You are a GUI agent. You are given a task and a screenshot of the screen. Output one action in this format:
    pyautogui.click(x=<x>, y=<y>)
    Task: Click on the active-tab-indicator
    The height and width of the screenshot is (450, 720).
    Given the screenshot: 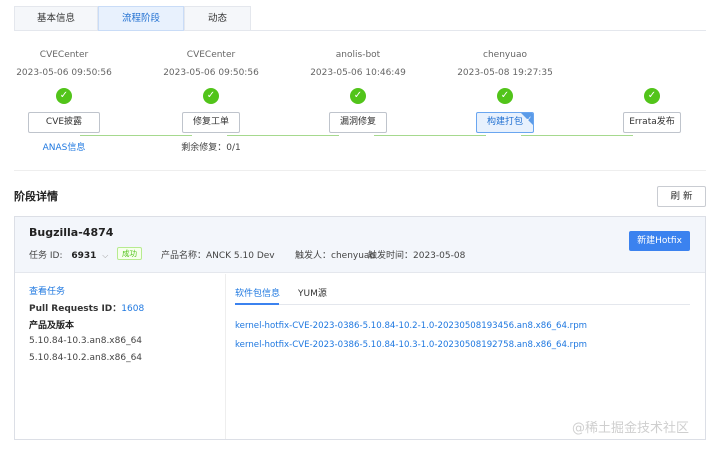 What is the action you would take?
    pyautogui.click(x=257, y=304)
    